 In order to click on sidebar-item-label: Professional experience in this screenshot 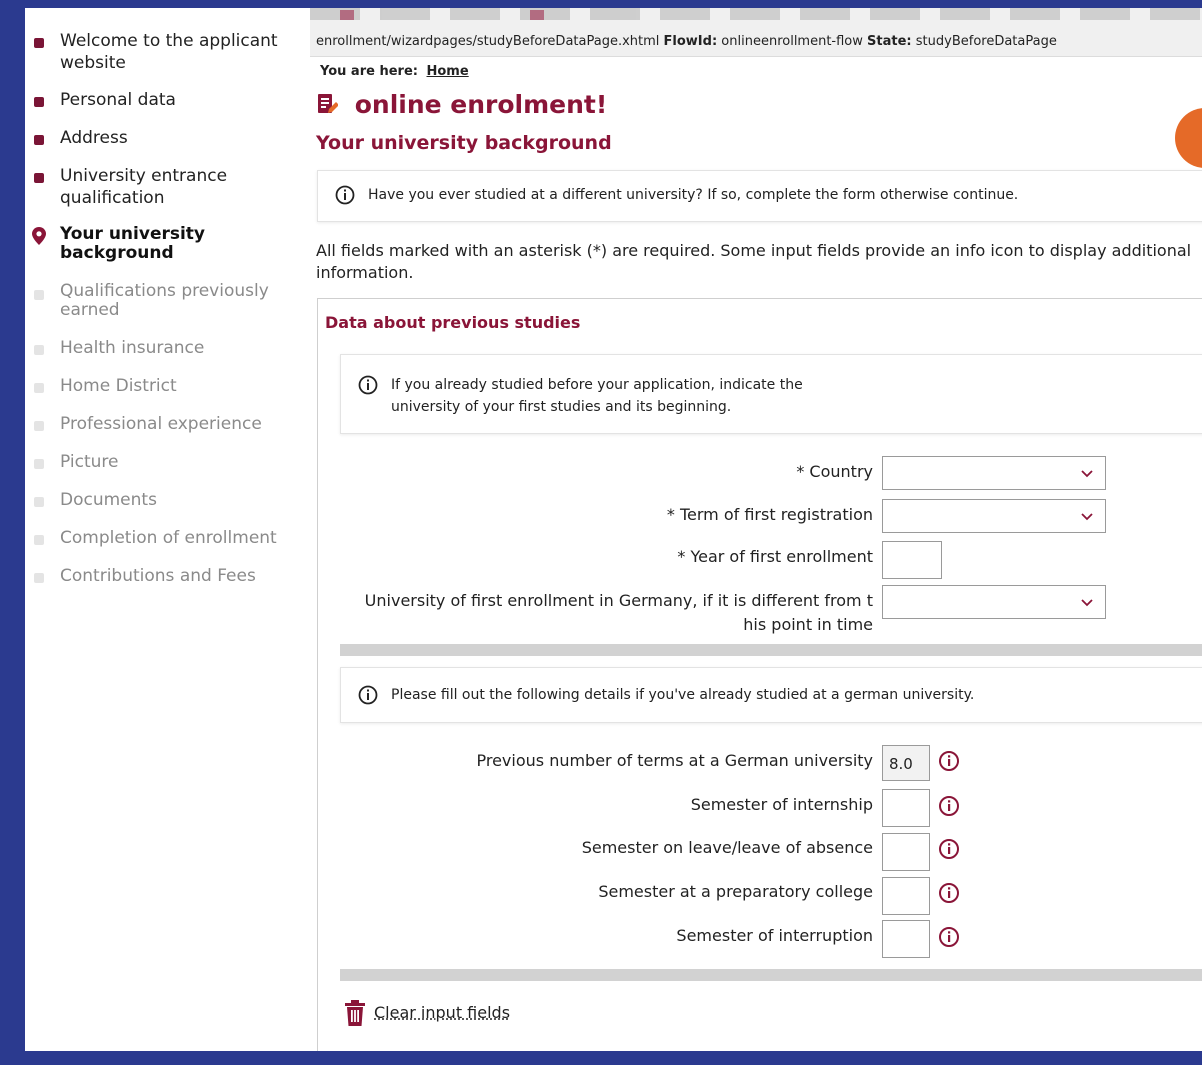, I will do `click(161, 424)`.